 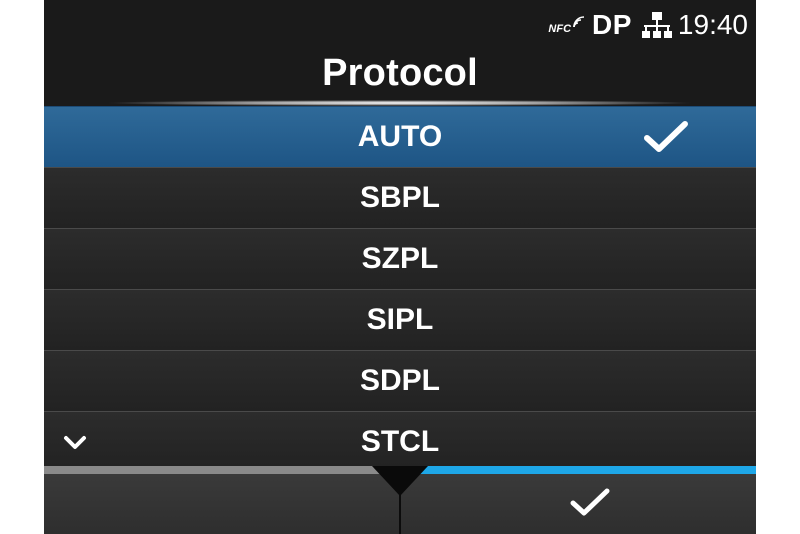 I want to click on clock: 19:40, so click(x=712, y=24).